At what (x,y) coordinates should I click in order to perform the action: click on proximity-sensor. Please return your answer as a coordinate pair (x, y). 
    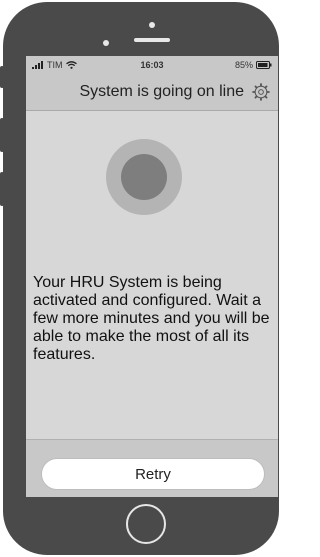
    Looking at the image, I should click on (106, 43).